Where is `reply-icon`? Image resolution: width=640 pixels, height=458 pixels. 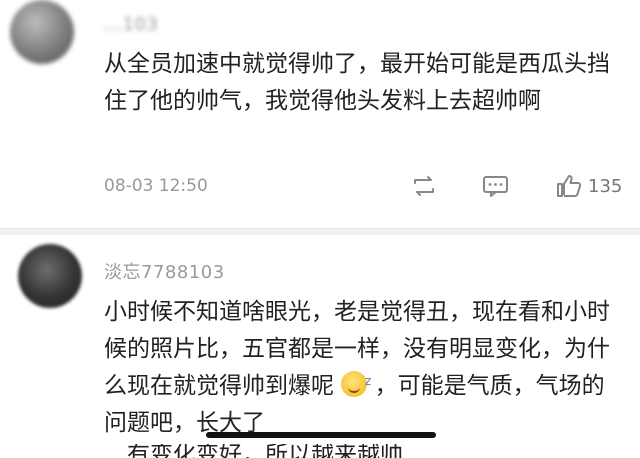 reply-icon is located at coordinates (495, 186).